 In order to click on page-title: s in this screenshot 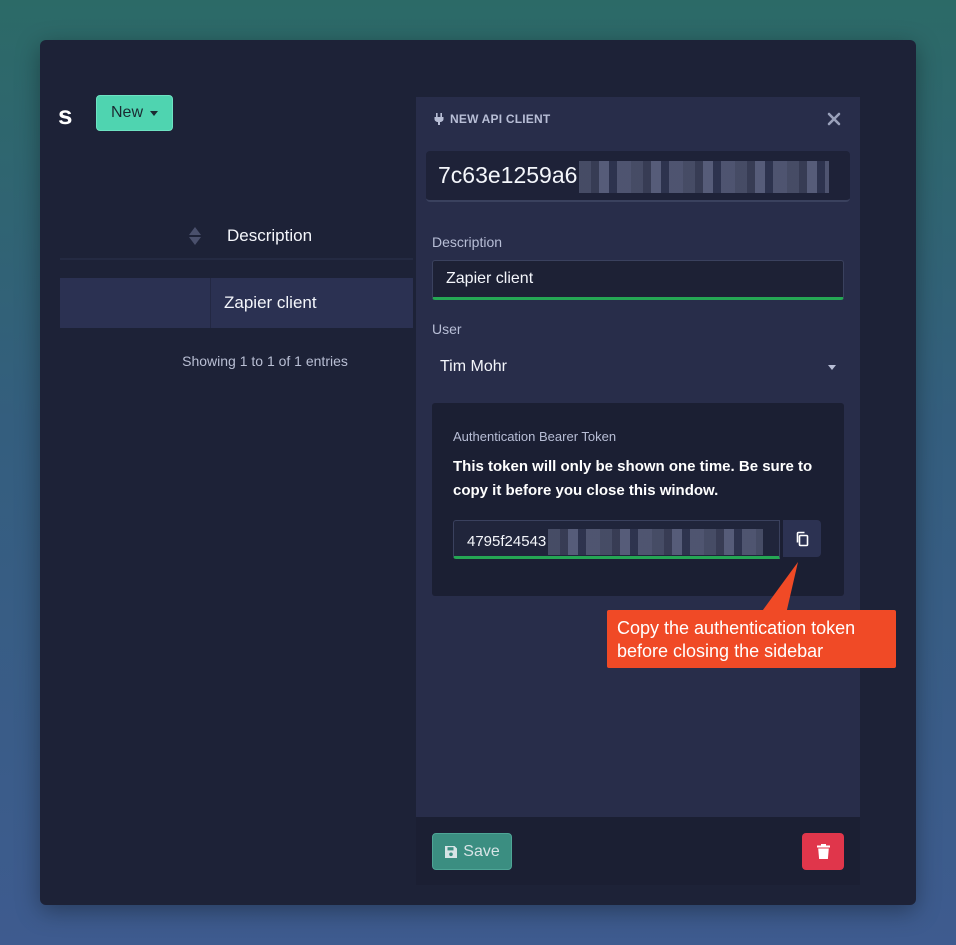, I will do `click(65, 115)`.